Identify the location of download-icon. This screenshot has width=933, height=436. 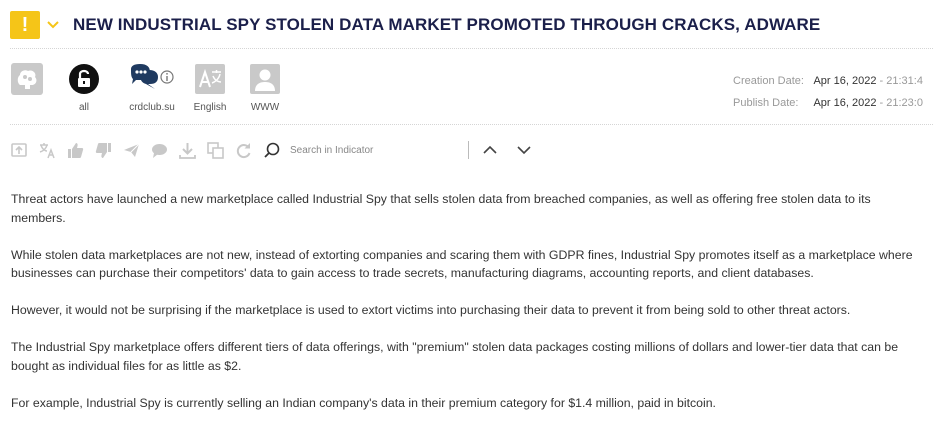
(187, 150).